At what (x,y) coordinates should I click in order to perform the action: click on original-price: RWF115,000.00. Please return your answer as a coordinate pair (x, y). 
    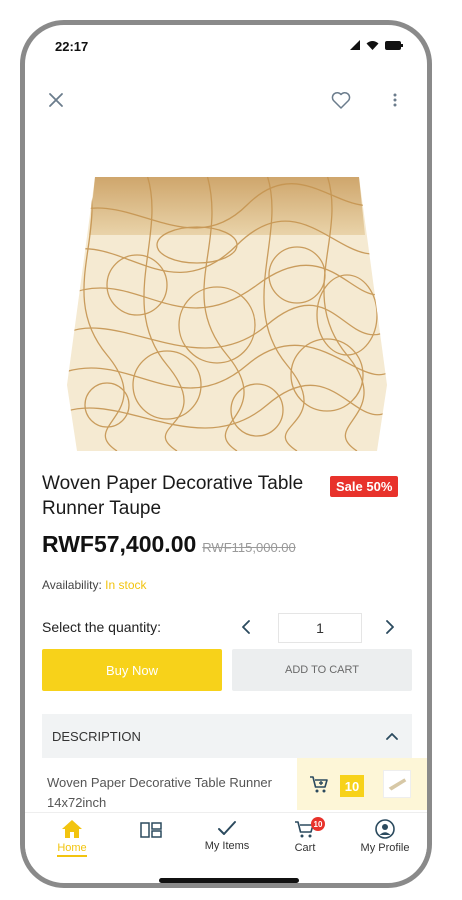
    Looking at the image, I should click on (249, 547).